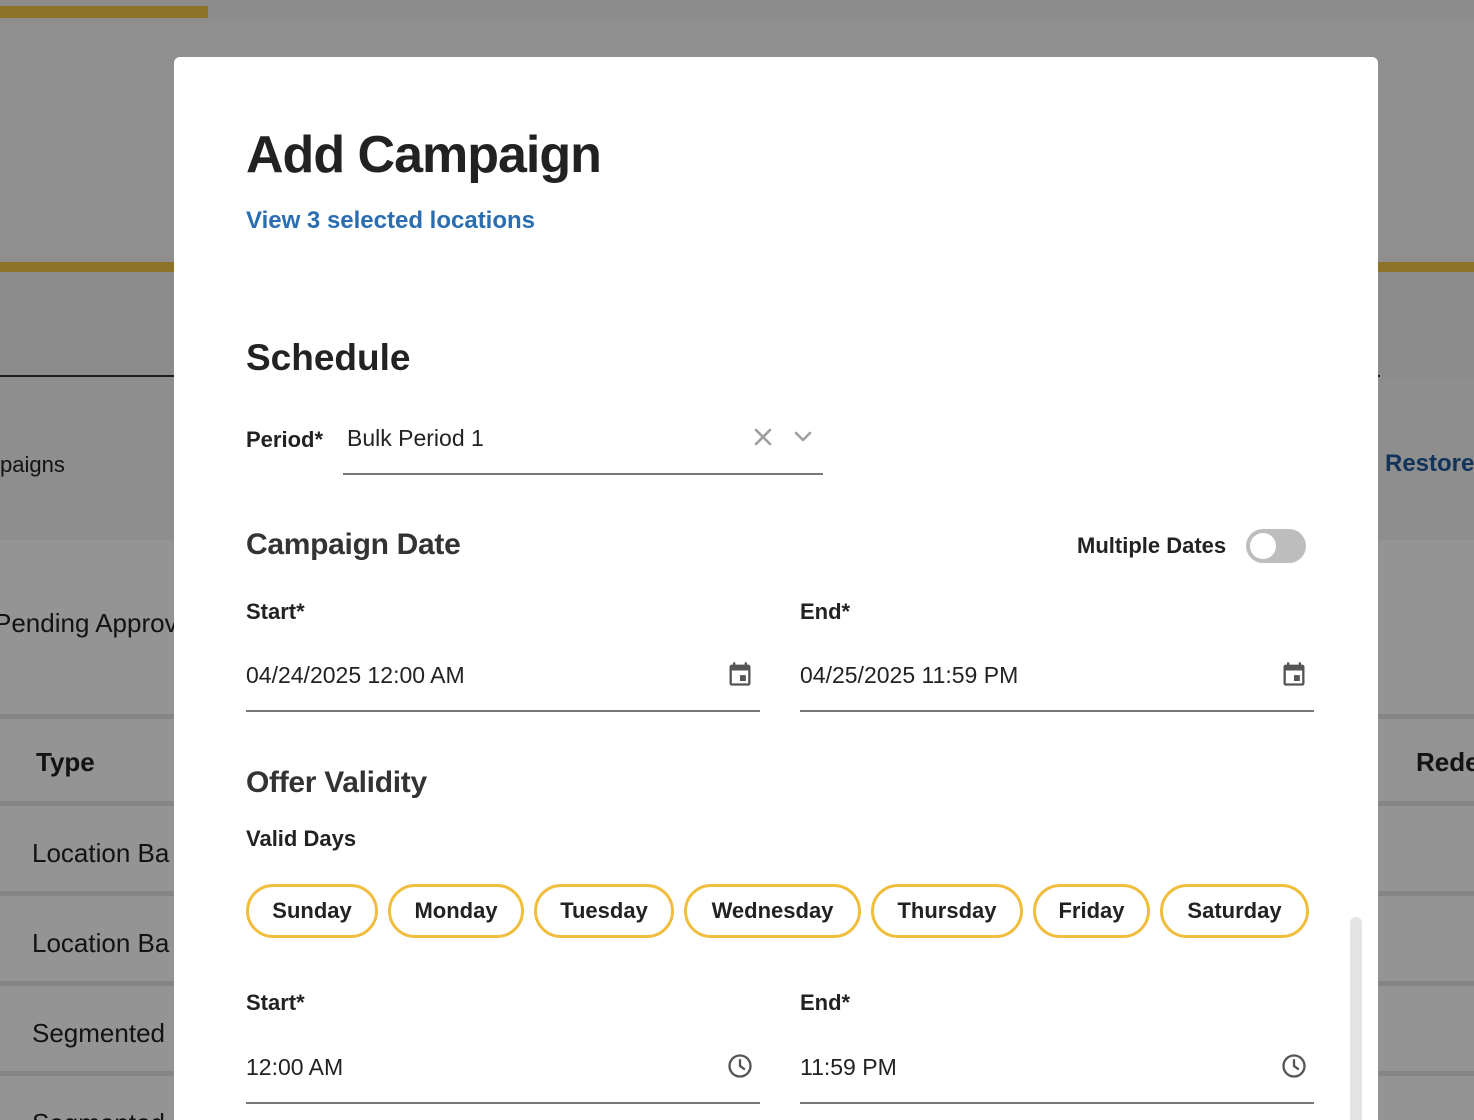  I want to click on period-select: Bulk Period 1, so click(583, 442).